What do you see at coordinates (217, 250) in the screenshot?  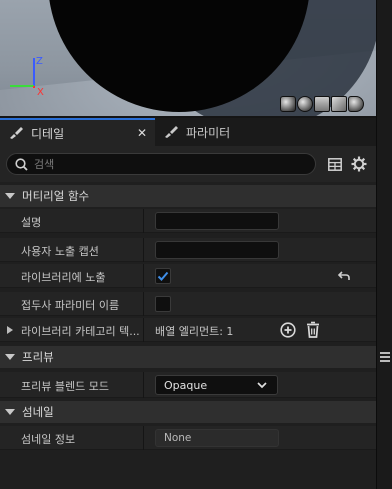 I see `caption-field` at bounding box center [217, 250].